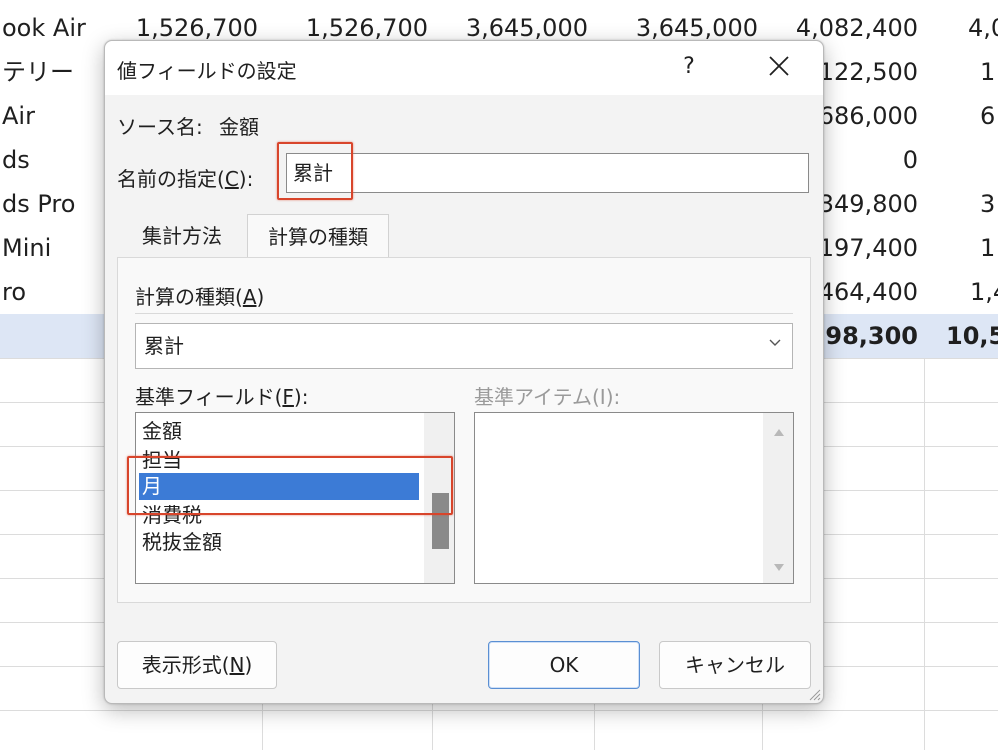  Describe the element at coordinates (779, 567) in the screenshot. I see `scroll-down-icon` at that location.